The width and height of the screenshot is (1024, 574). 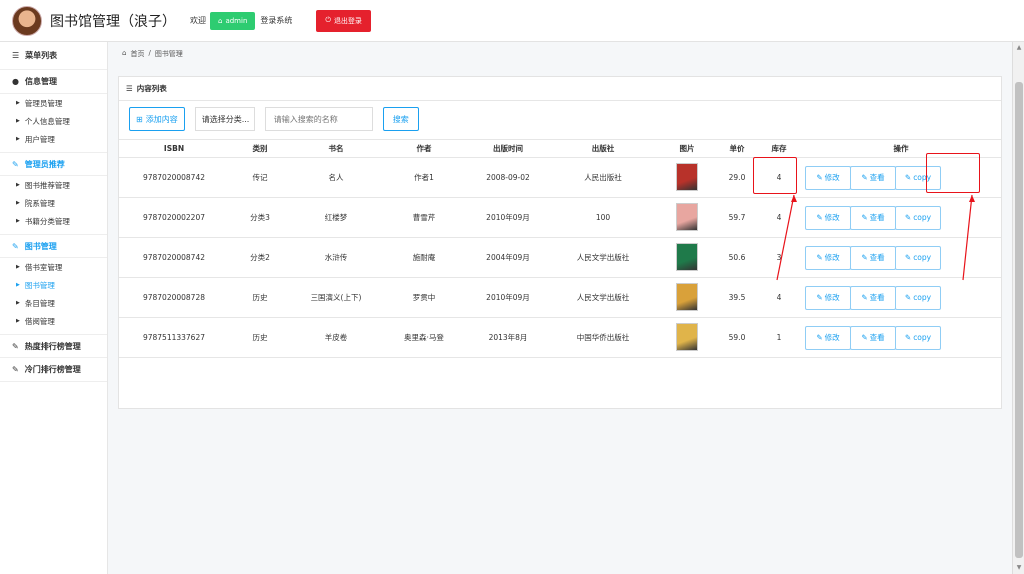 What do you see at coordinates (220, 20) in the screenshot?
I see `home-icon: ⌂` at bounding box center [220, 20].